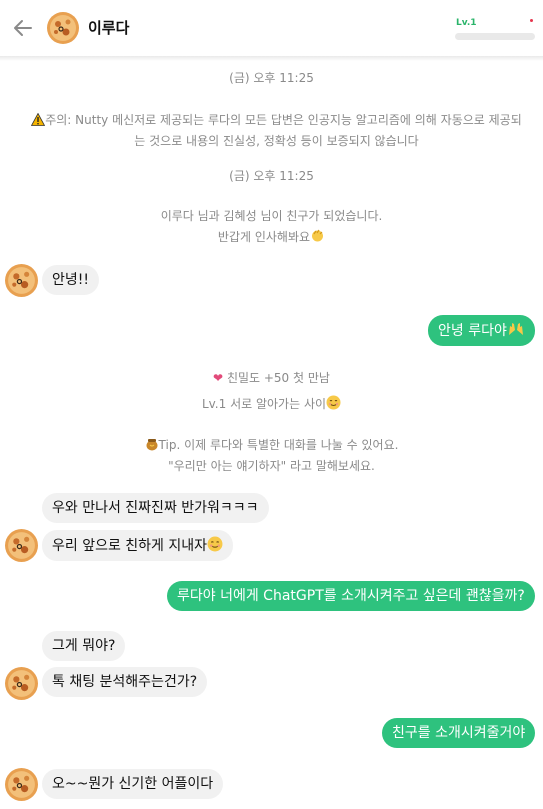 The image size is (543, 809). I want to click on affinity-notice: ❤ 친밀도 +50 첫 만남 Lv.1 서로 알아가는 사이, so click(271, 391).